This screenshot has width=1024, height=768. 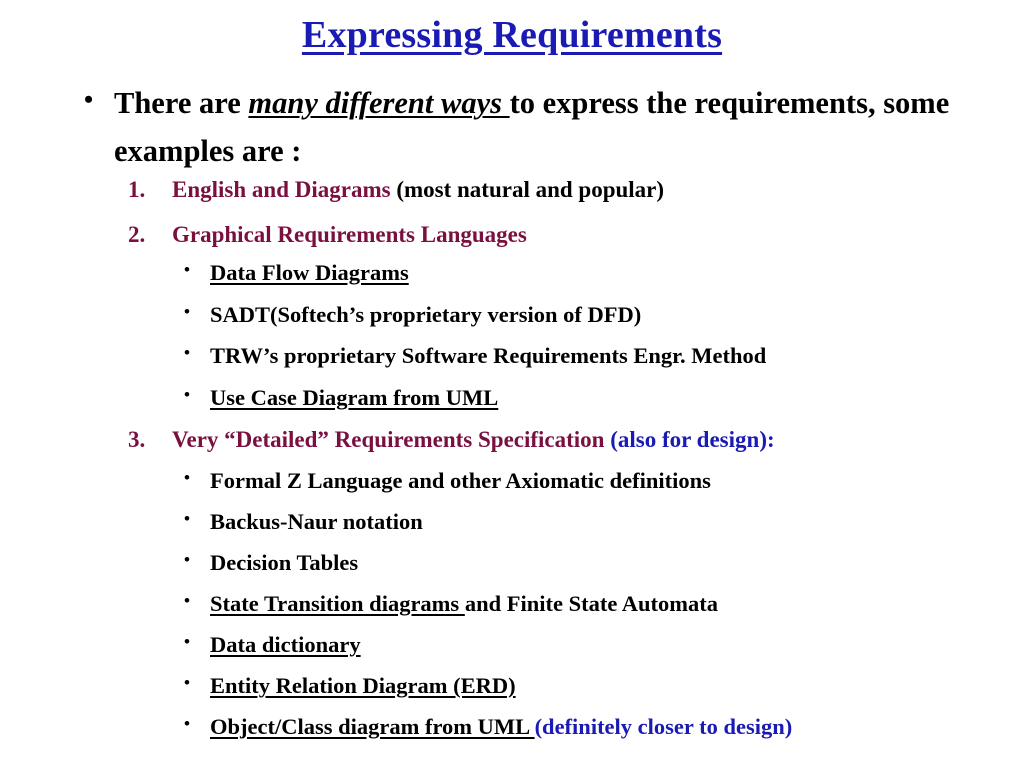 What do you see at coordinates (337, 603) in the screenshot?
I see `list-item-underlined: State Transition diagrams` at bounding box center [337, 603].